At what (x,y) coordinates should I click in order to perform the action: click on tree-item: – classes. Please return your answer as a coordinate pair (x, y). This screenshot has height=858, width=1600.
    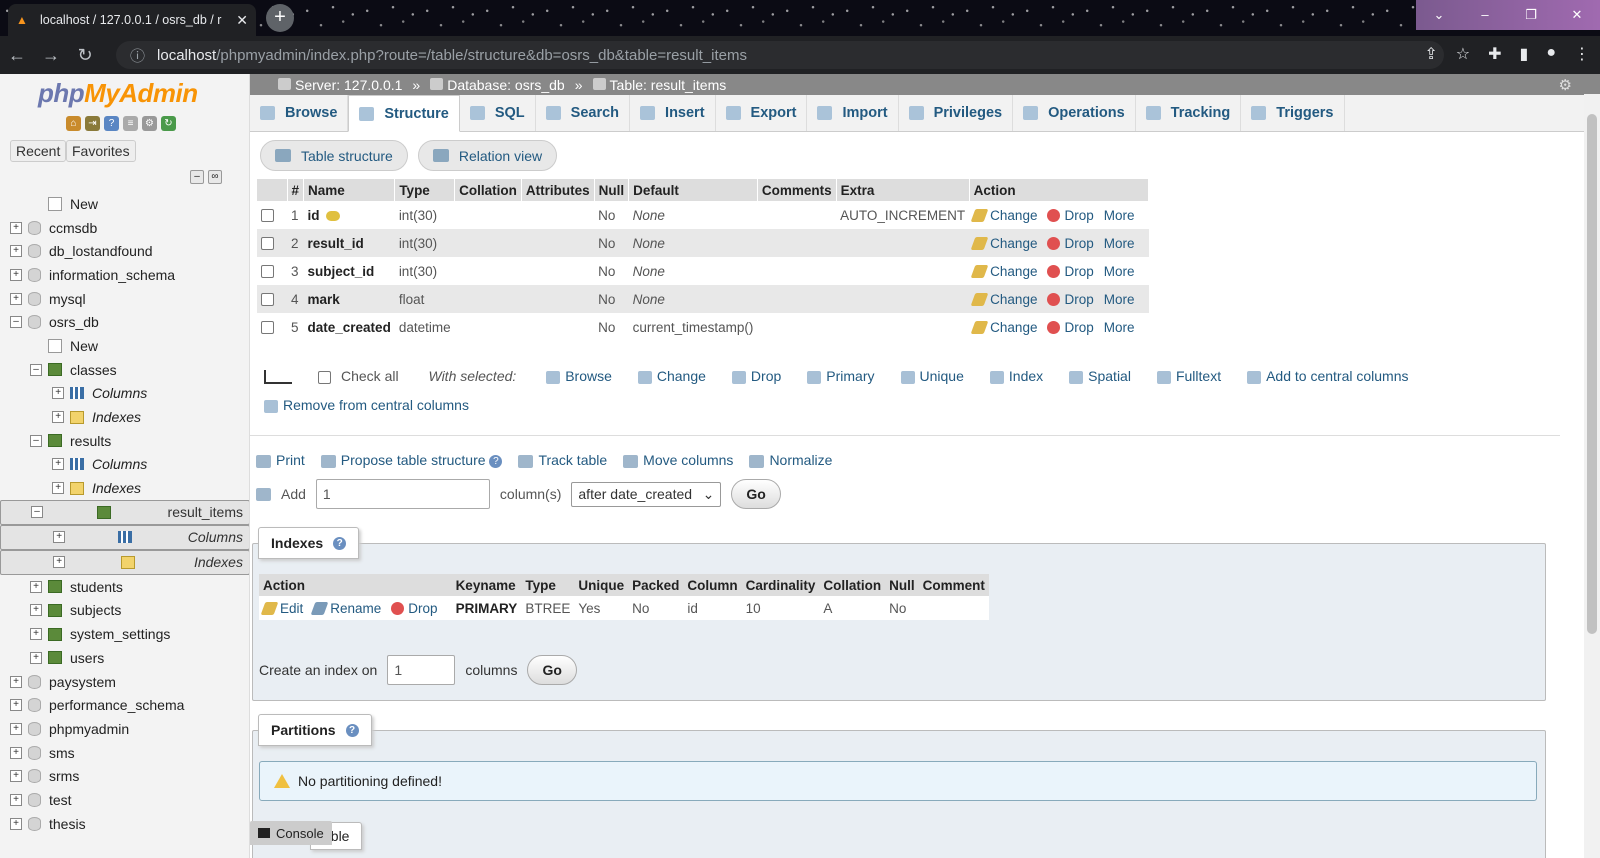
    Looking at the image, I should click on (124, 370).